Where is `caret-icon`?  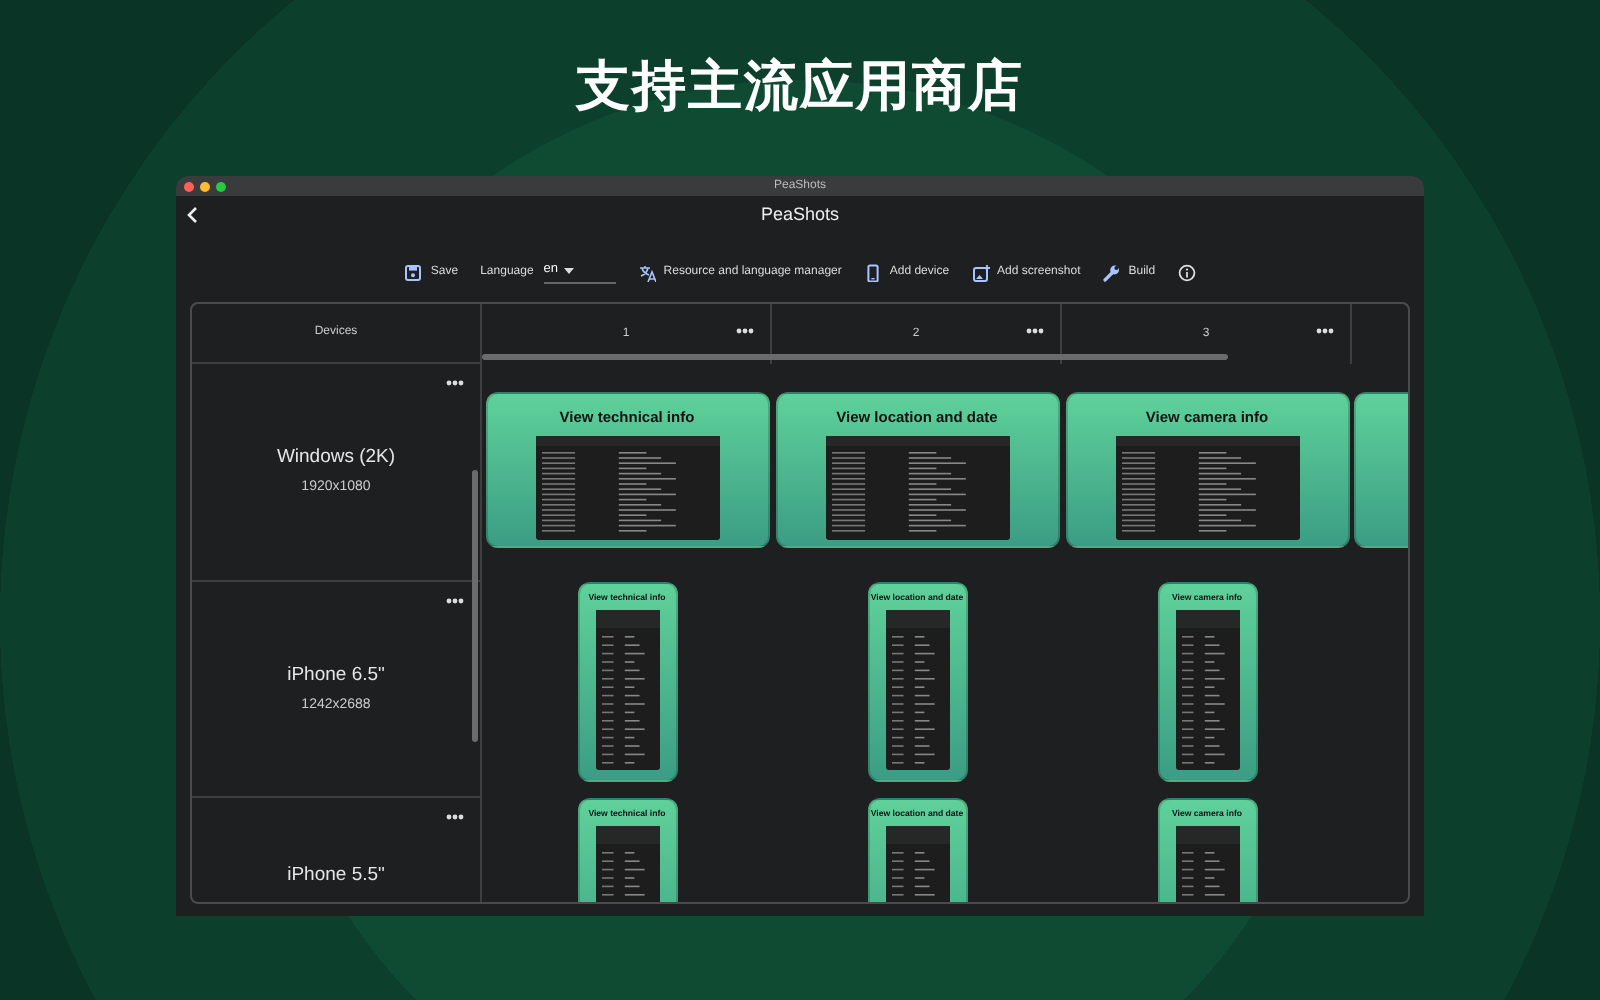
caret-icon is located at coordinates (569, 270).